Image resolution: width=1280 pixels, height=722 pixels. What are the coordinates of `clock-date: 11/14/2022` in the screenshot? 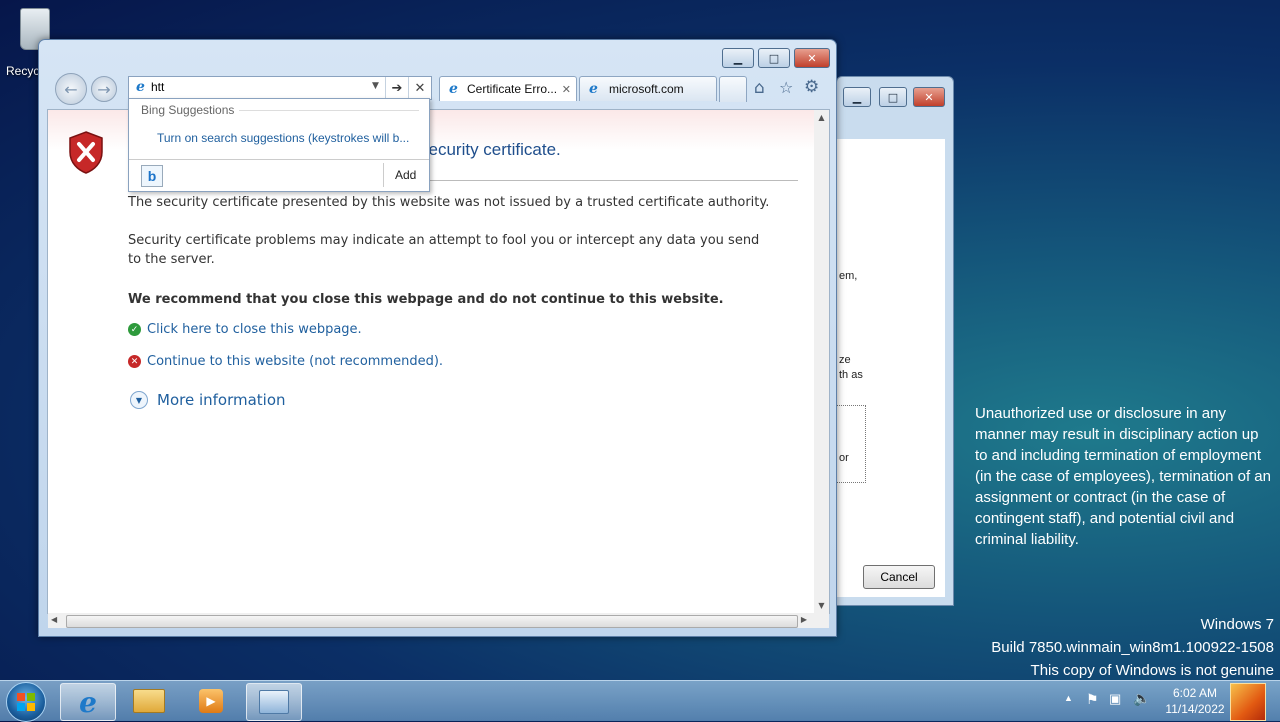 It's located at (1195, 709).